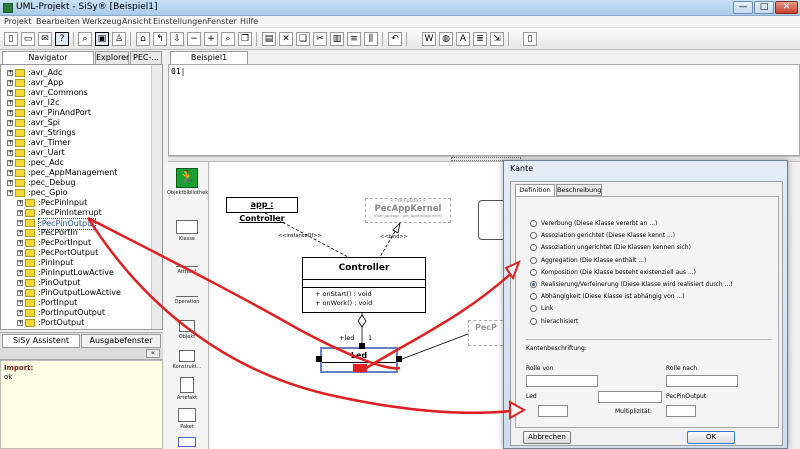 This screenshot has width=800, height=449. What do you see at coordinates (180, 21) in the screenshot?
I see `menu-einstellungen: Einstellungen` at bounding box center [180, 21].